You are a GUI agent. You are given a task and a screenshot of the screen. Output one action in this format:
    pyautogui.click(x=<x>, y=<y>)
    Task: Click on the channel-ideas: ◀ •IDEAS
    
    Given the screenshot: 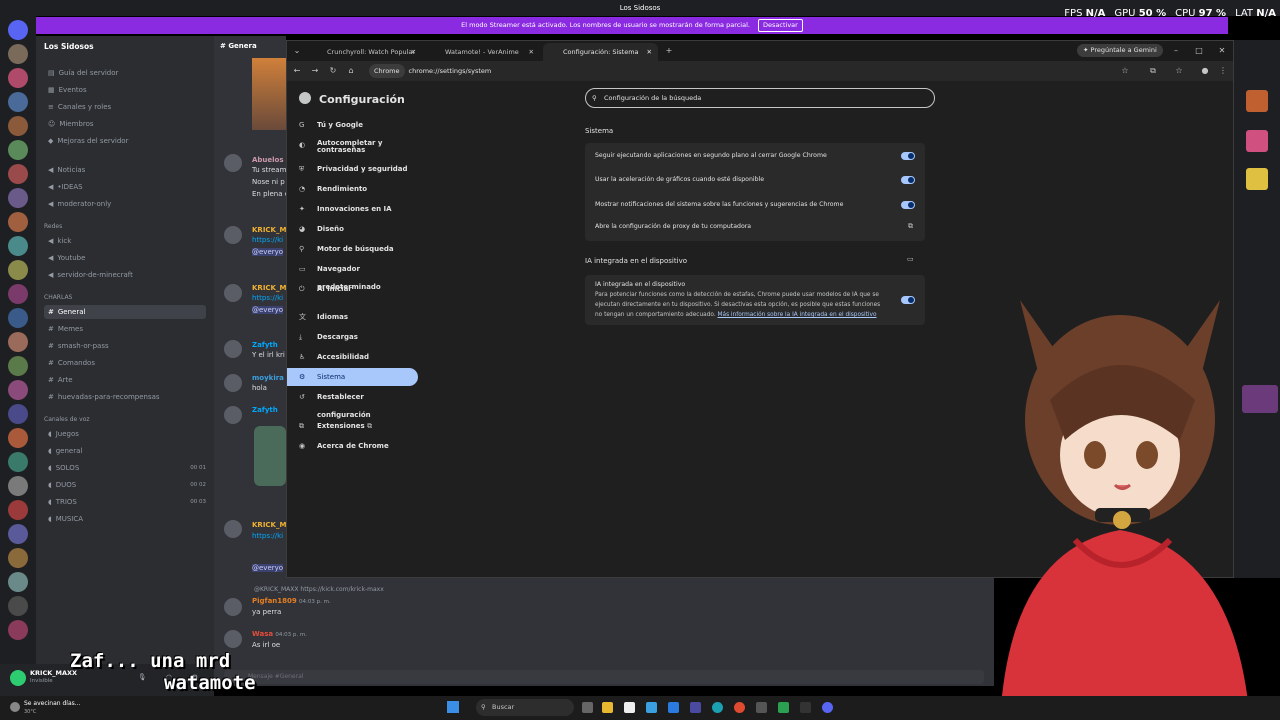 What is the action you would take?
    pyautogui.click(x=125, y=187)
    